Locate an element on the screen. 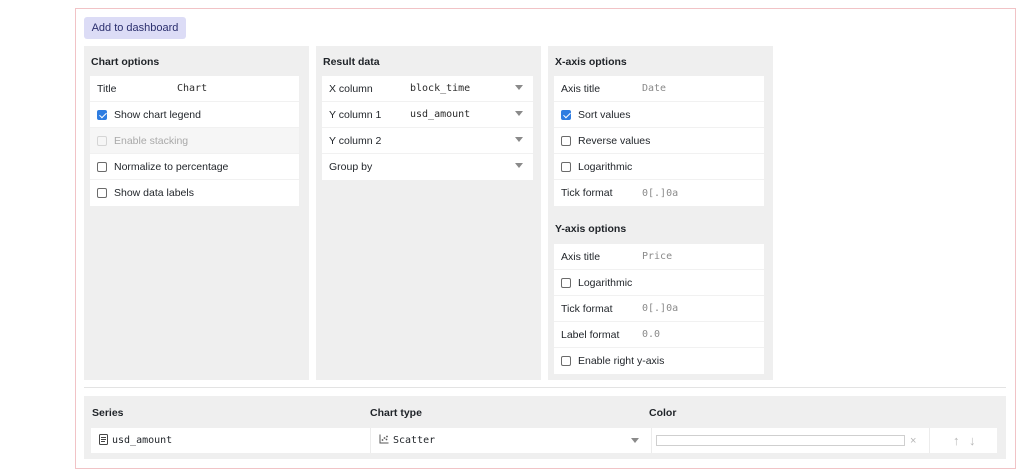 This screenshot has height=472, width=1024. color-input is located at coordinates (780, 440).